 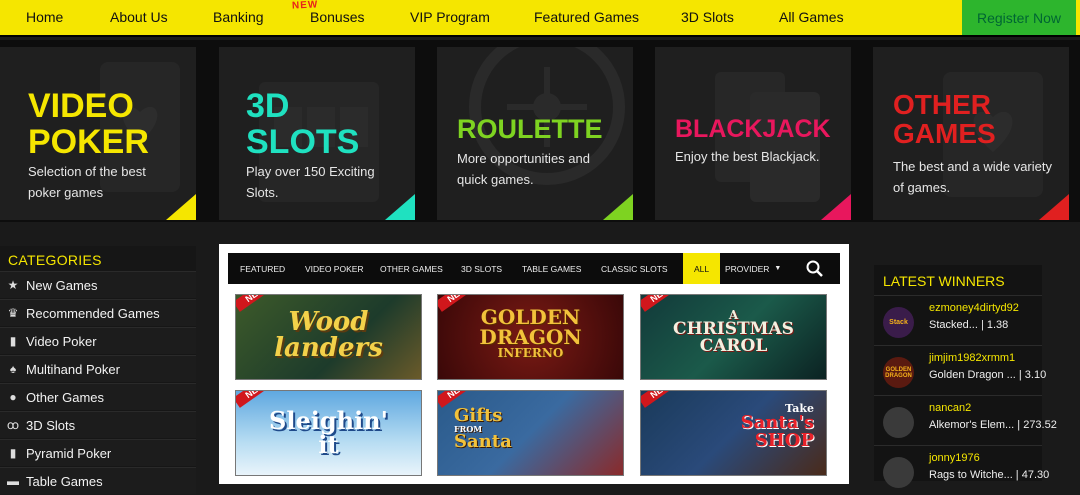 What do you see at coordinates (747, 268) in the screenshot?
I see `tab-provider-label: PROVIDER` at bounding box center [747, 268].